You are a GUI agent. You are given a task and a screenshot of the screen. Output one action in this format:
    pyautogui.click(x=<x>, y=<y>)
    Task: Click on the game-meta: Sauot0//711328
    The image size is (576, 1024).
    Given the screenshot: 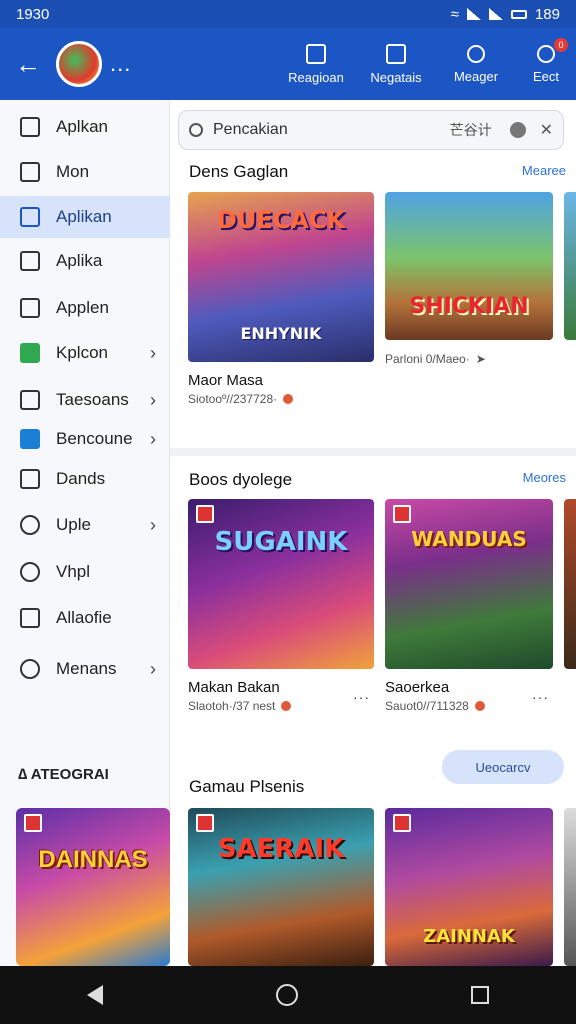 What is the action you would take?
    pyautogui.click(x=469, y=706)
    